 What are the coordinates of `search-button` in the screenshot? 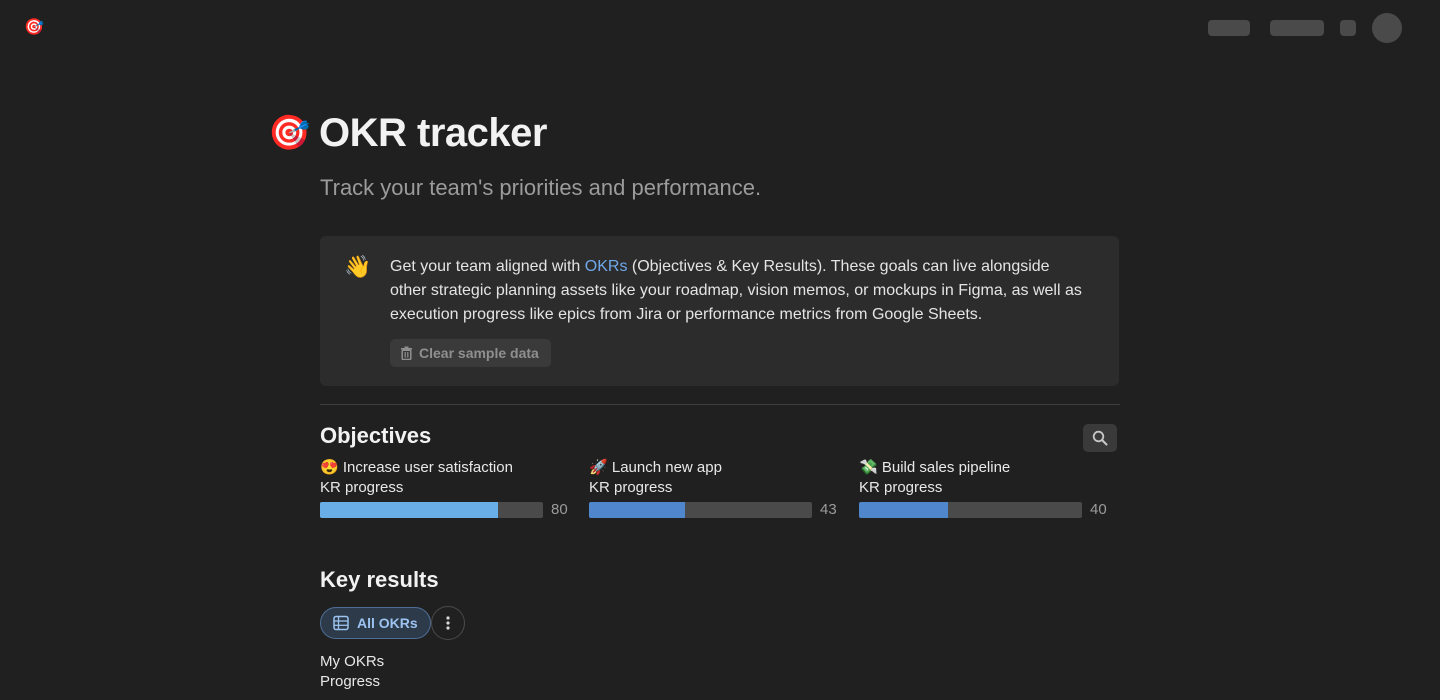 It's located at (1100, 438).